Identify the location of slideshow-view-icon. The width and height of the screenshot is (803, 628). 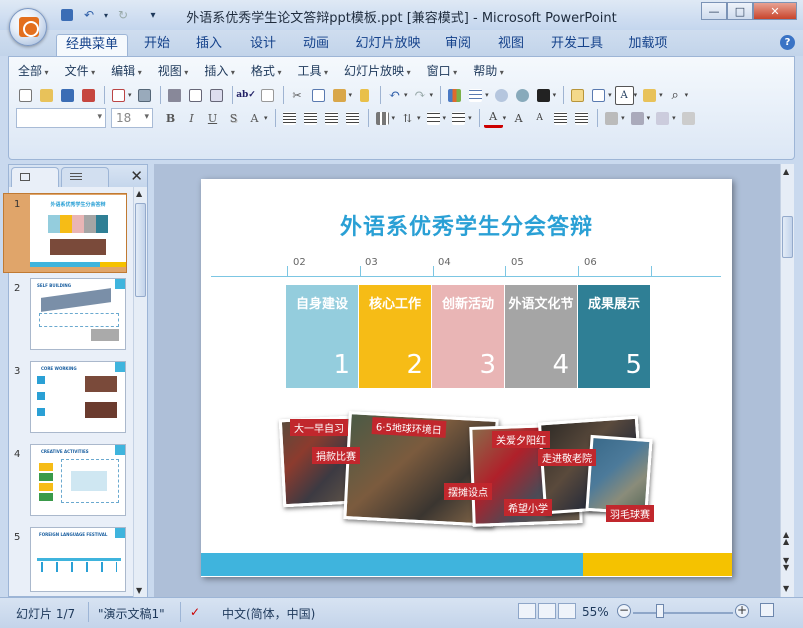
(567, 611).